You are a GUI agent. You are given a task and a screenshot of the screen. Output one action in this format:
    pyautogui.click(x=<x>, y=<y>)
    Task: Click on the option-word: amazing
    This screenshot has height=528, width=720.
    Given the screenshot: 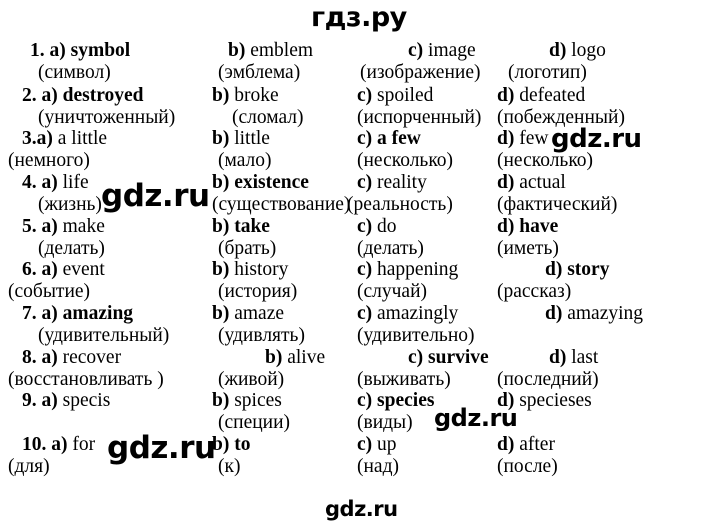 What is the action you would take?
    pyautogui.click(x=98, y=313)
    